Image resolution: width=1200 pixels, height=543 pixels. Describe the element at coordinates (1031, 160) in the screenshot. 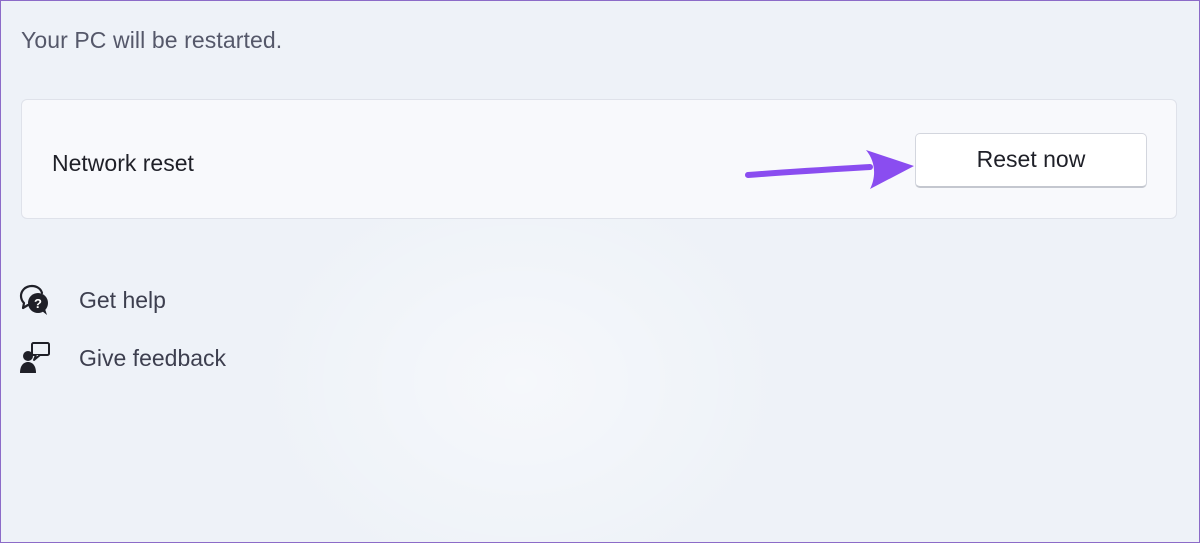

I see `reset-now-button: Reset now` at that location.